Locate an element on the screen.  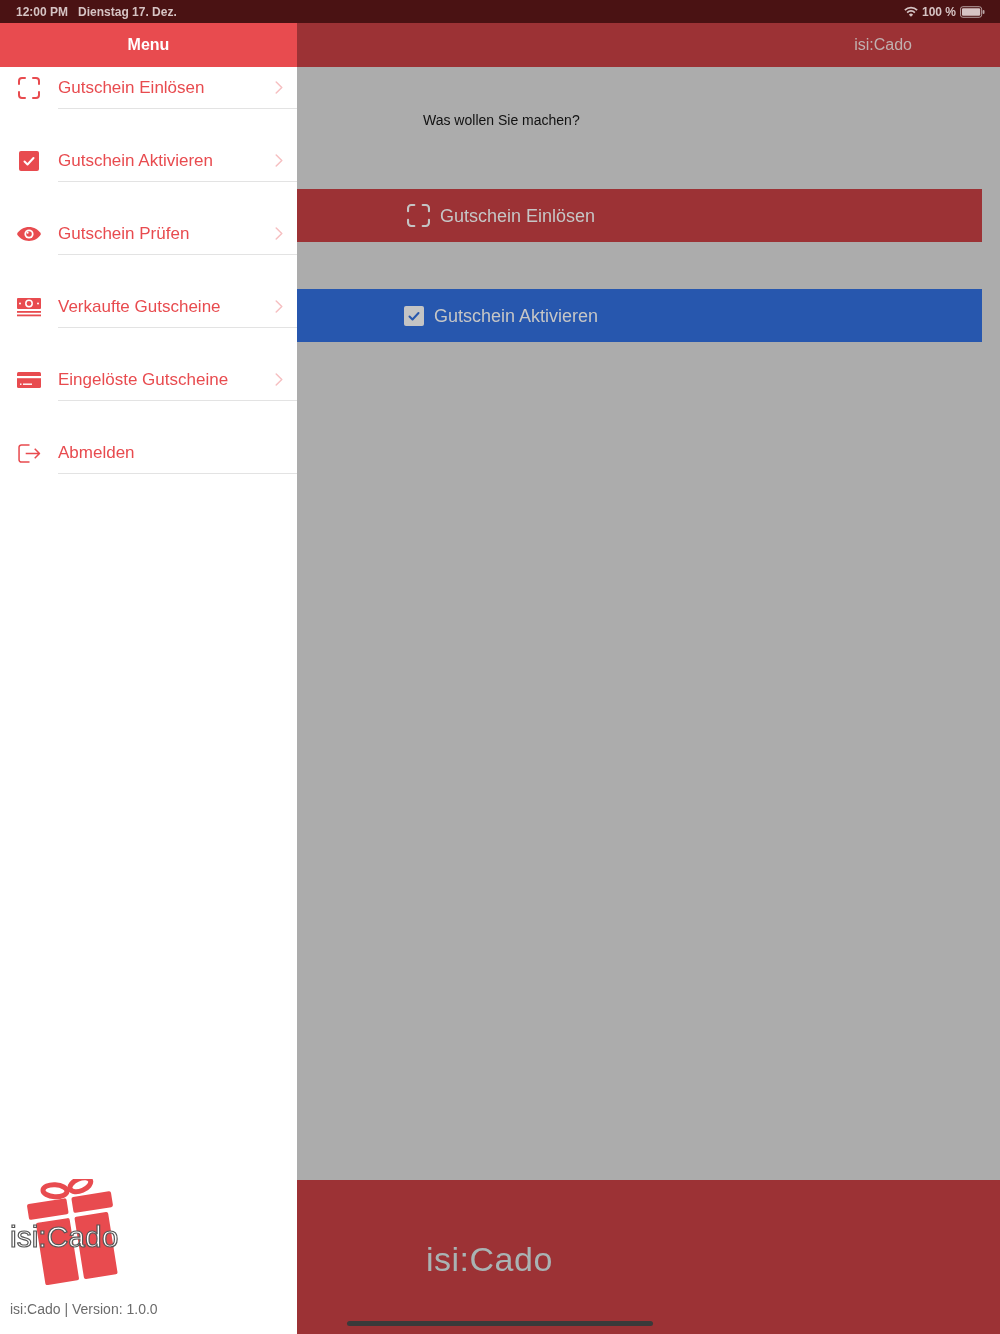
logout-icon is located at coordinates (29, 453).